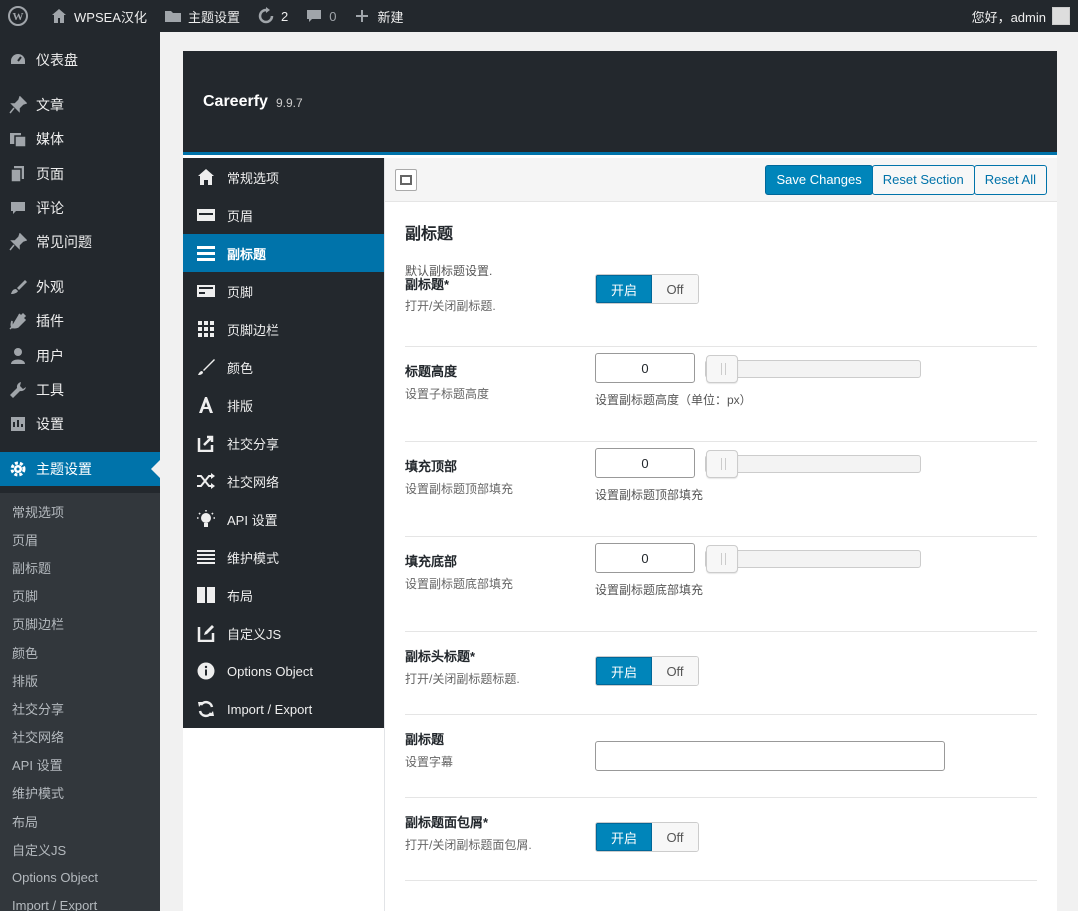 The height and width of the screenshot is (911, 1078). Describe the element at coordinates (80, 652) in the screenshot. I see `submenu-item: 颜色` at that location.